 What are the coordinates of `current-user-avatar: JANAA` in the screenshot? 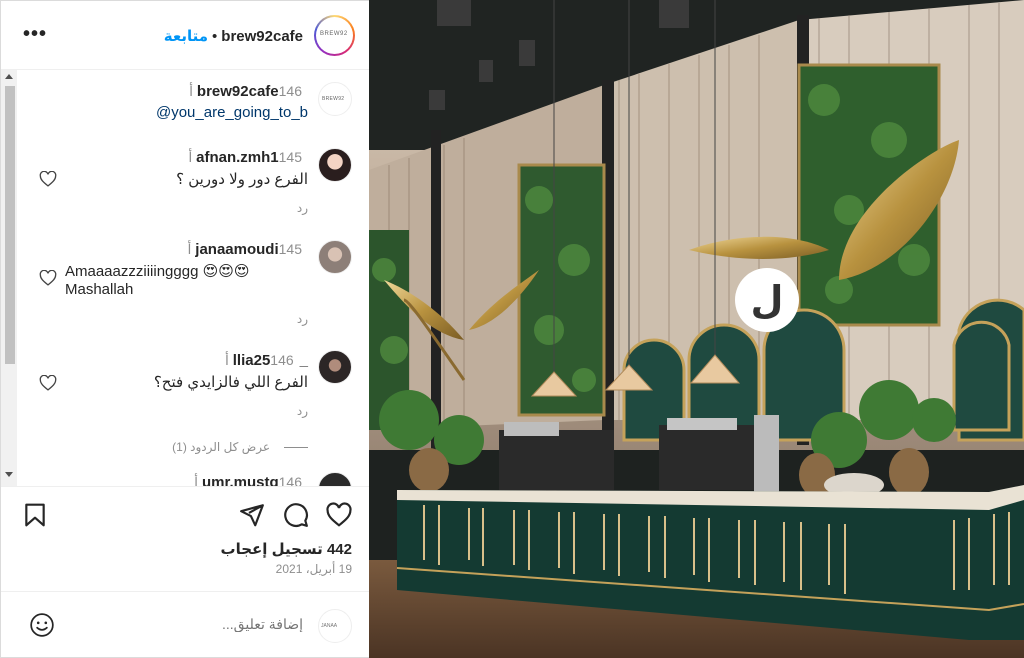 It's located at (335, 626).